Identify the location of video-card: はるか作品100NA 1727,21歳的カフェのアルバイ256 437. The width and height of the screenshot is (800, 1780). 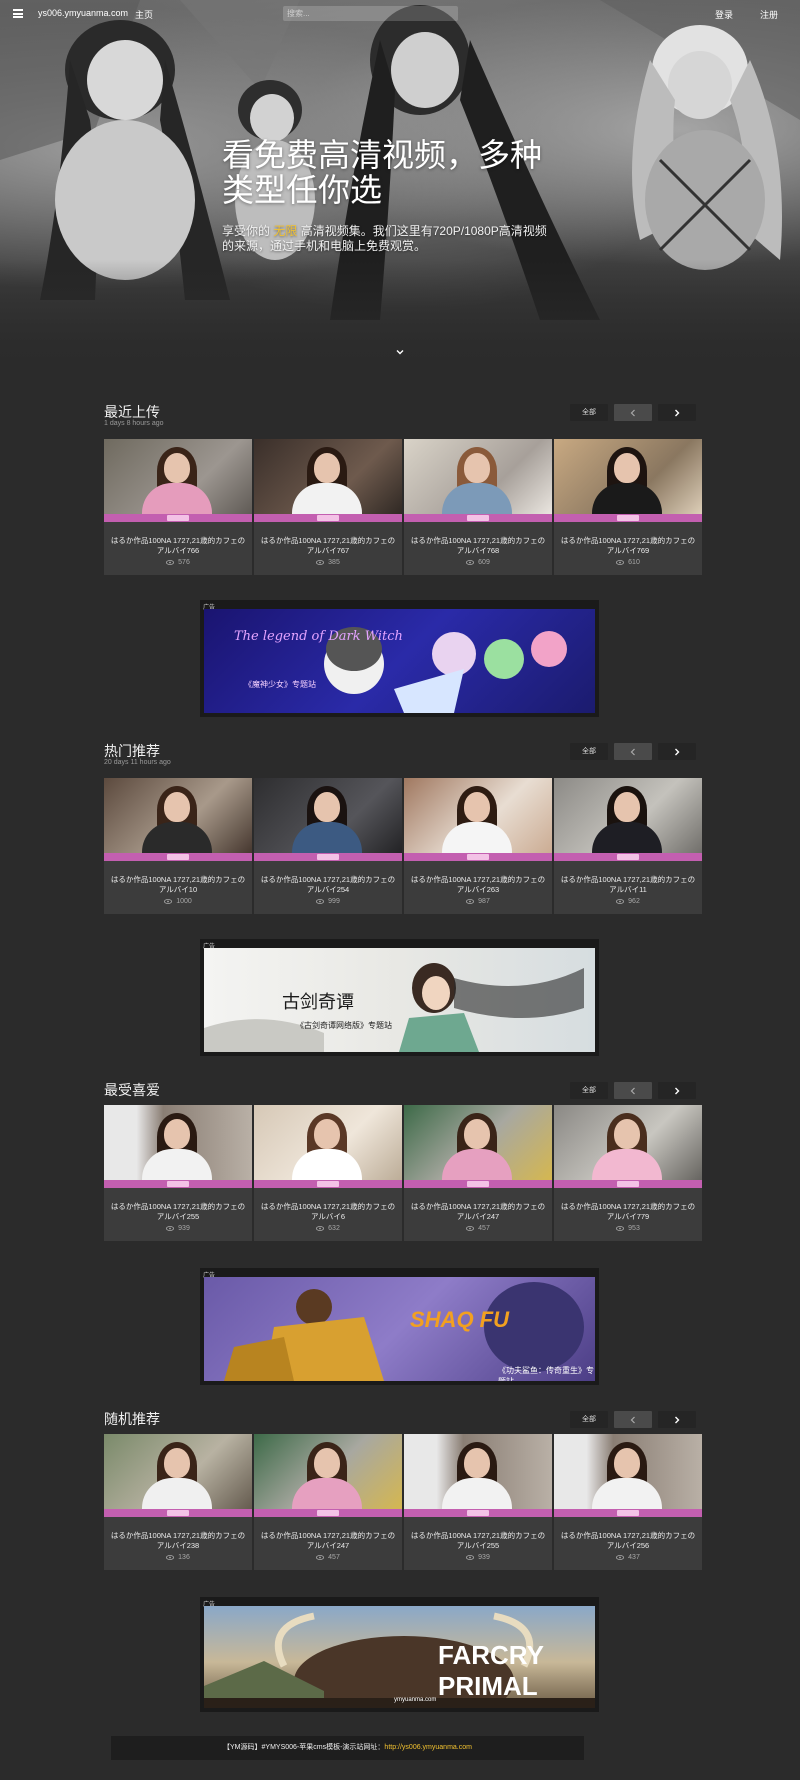
(628, 1502).